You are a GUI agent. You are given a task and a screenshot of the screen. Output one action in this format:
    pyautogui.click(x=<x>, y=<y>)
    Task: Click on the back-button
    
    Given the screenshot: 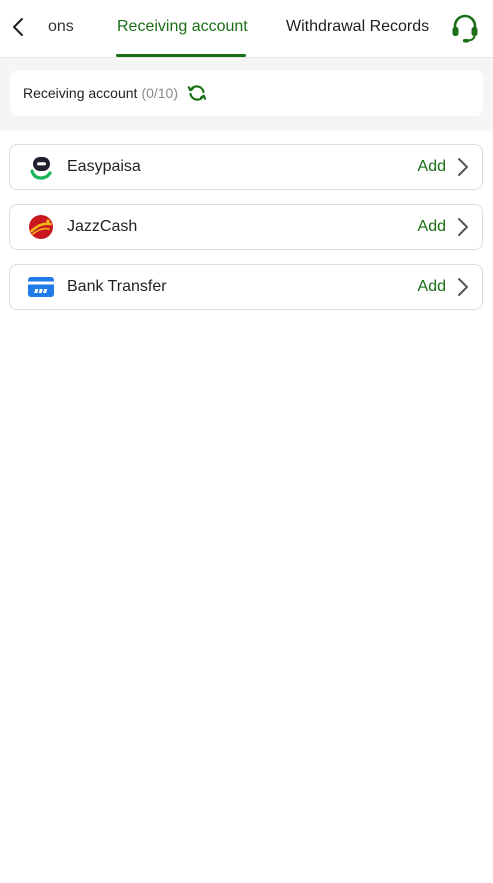 What is the action you would take?
    pyautogui.click(x=18, y=27)
    